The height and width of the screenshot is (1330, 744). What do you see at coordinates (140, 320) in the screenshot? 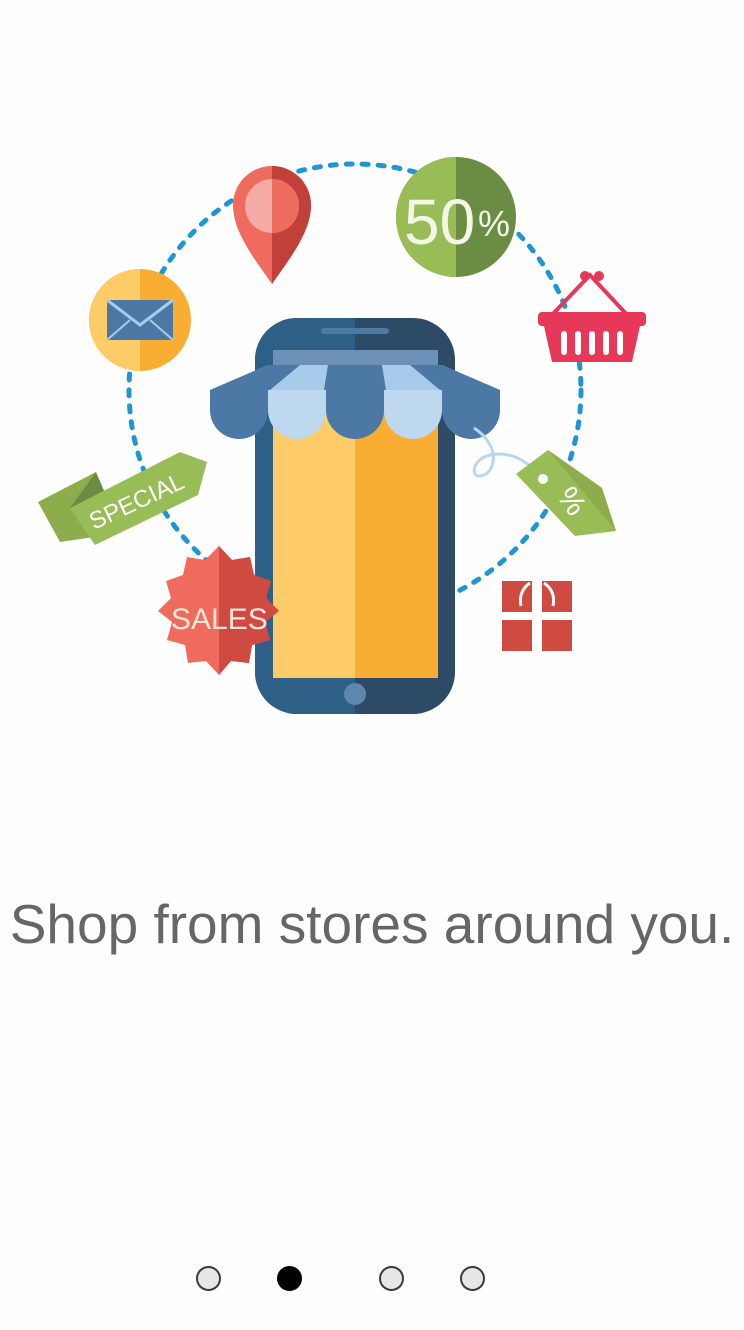
I see `envelope-badge-icon` at bounding box center [140, 320].